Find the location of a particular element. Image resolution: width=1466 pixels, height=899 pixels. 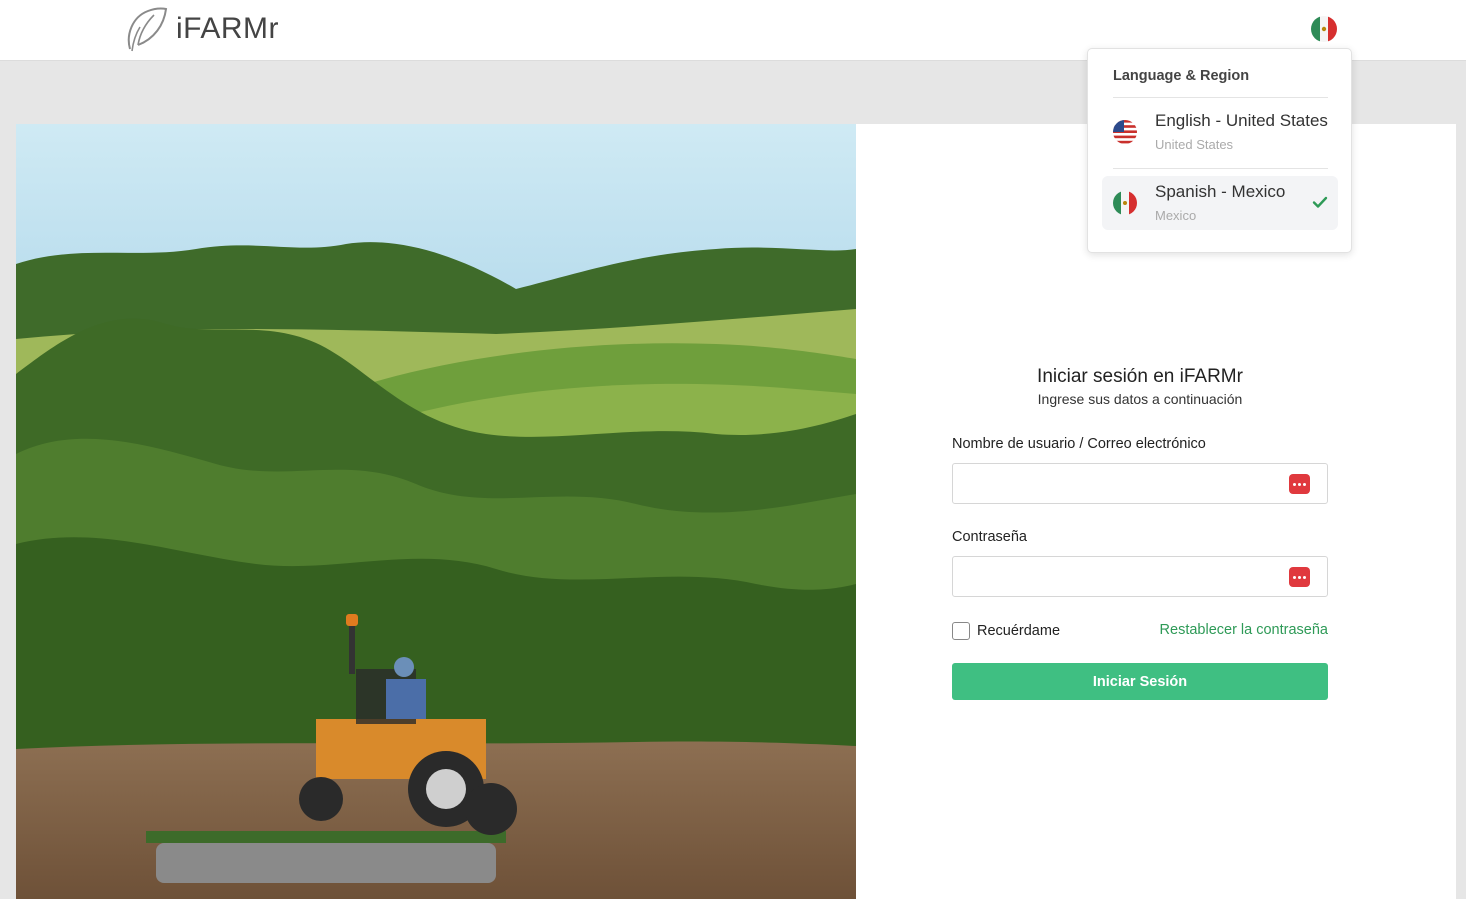

login-subtitle: Ingrese sus datos a continuación is located at coordinates (1140, 399).